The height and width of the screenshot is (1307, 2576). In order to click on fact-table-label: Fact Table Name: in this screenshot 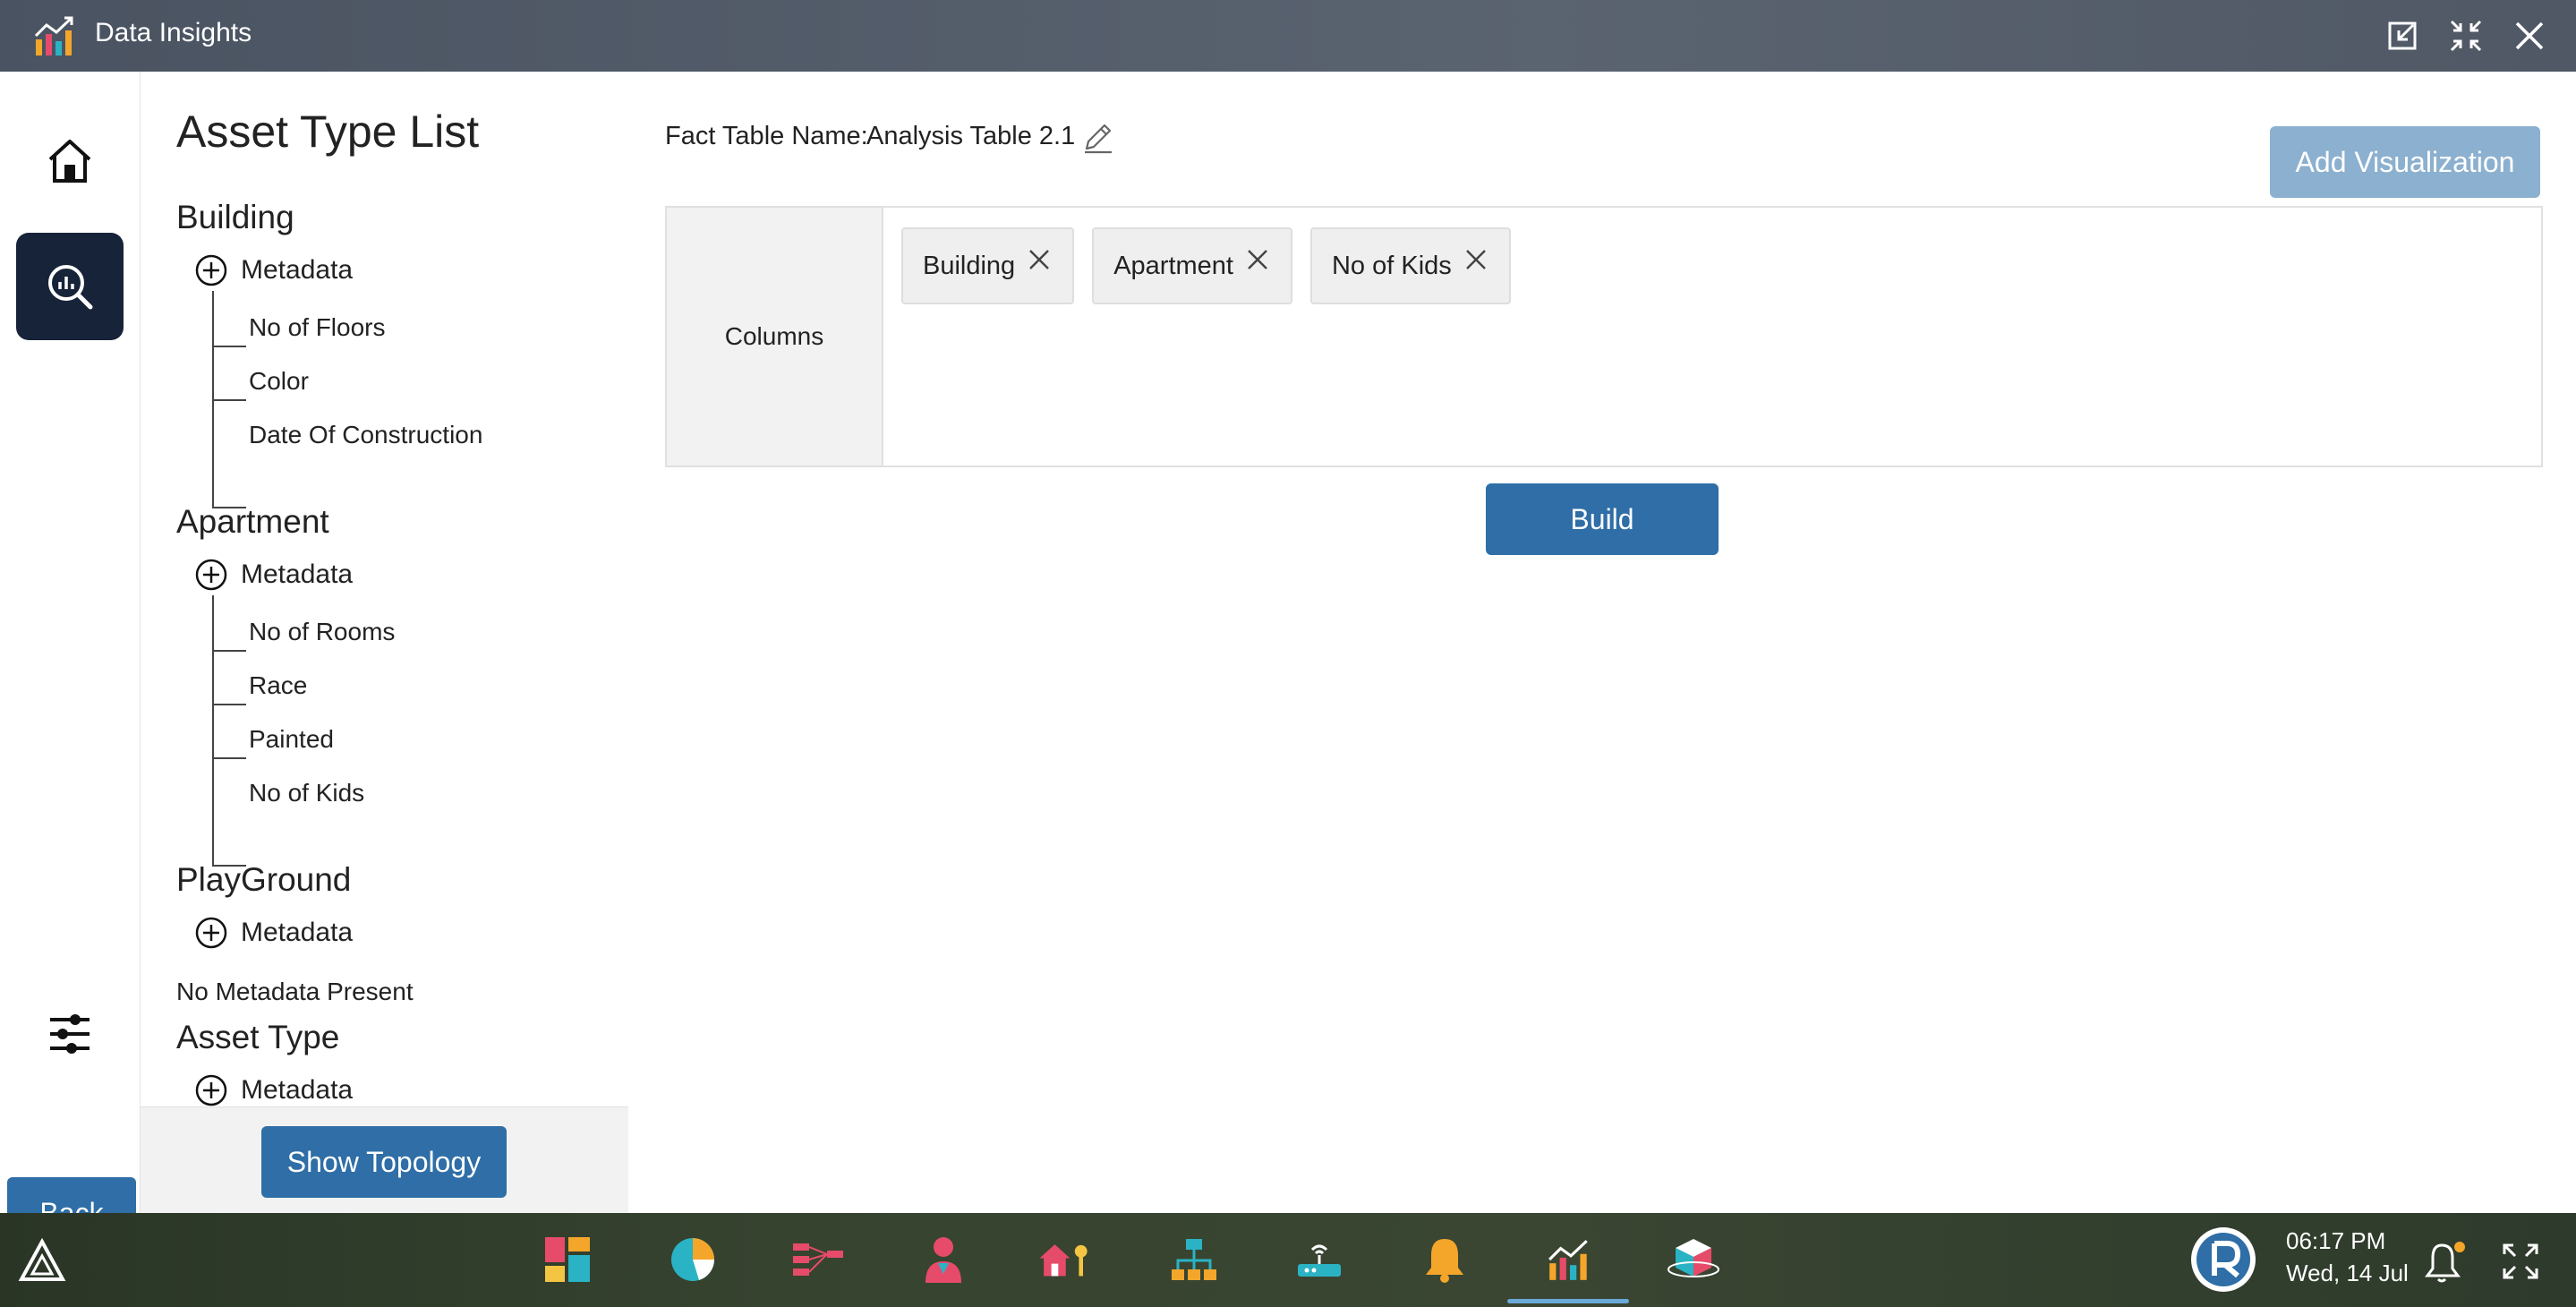, I will do `click(766, 136)`.